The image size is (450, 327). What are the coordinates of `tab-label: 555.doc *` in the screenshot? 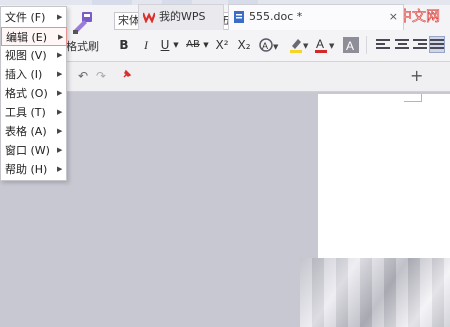 It's located at (276, 16).